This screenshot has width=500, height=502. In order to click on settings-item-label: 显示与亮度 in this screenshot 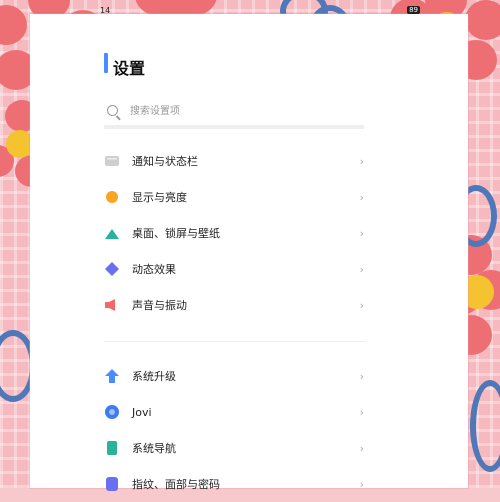, I will do `click(159, 197)`.